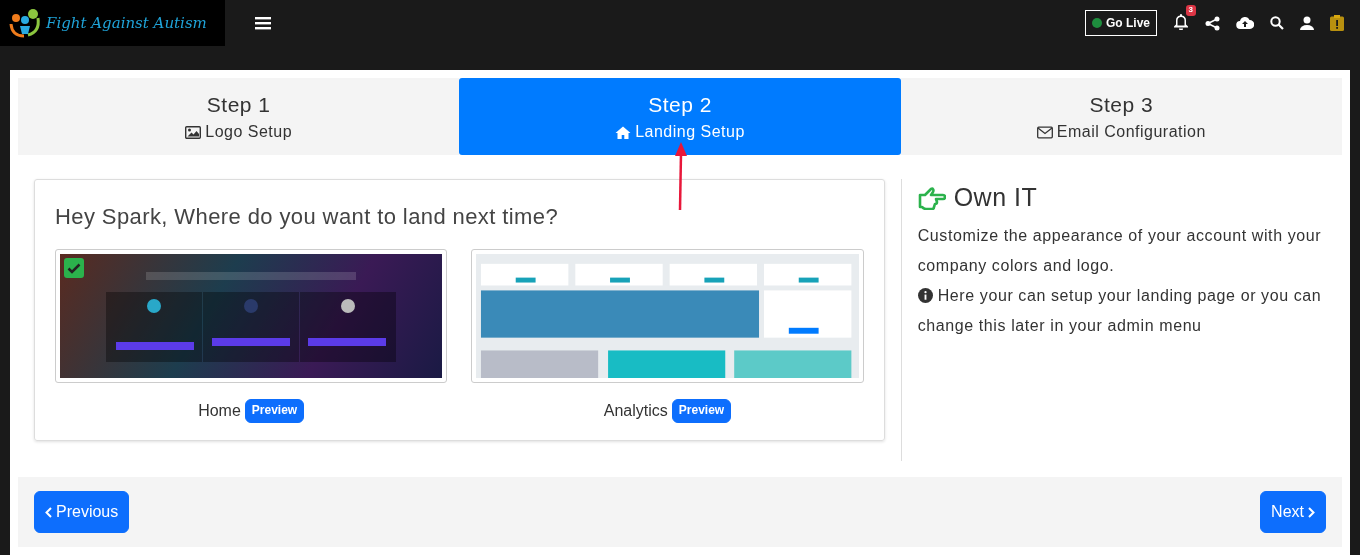  What do you see at coordinates (1120, 310) in the screenshot?
I see `info-text: Here your can setup your landing page or you can change this later in your admin menu` at bounding box center [1120, 310].